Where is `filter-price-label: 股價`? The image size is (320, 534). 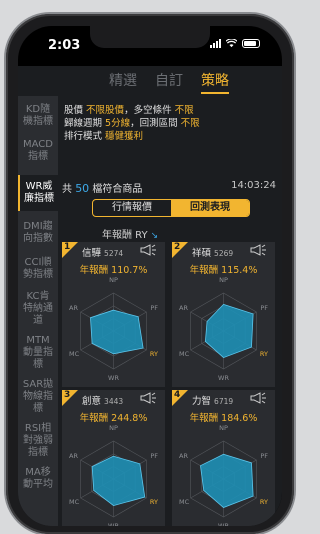
filter-price-label: 股價 is located at coordinates (74, 110).